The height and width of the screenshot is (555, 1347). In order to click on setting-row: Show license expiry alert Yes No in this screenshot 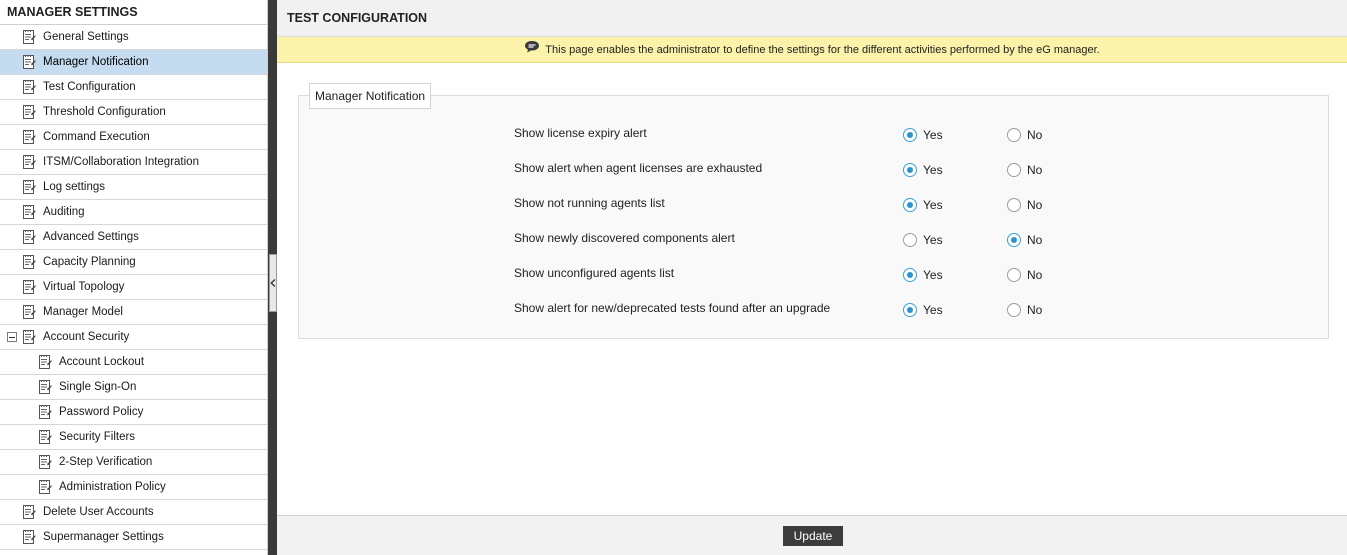, I will do `click(914, 136)`.